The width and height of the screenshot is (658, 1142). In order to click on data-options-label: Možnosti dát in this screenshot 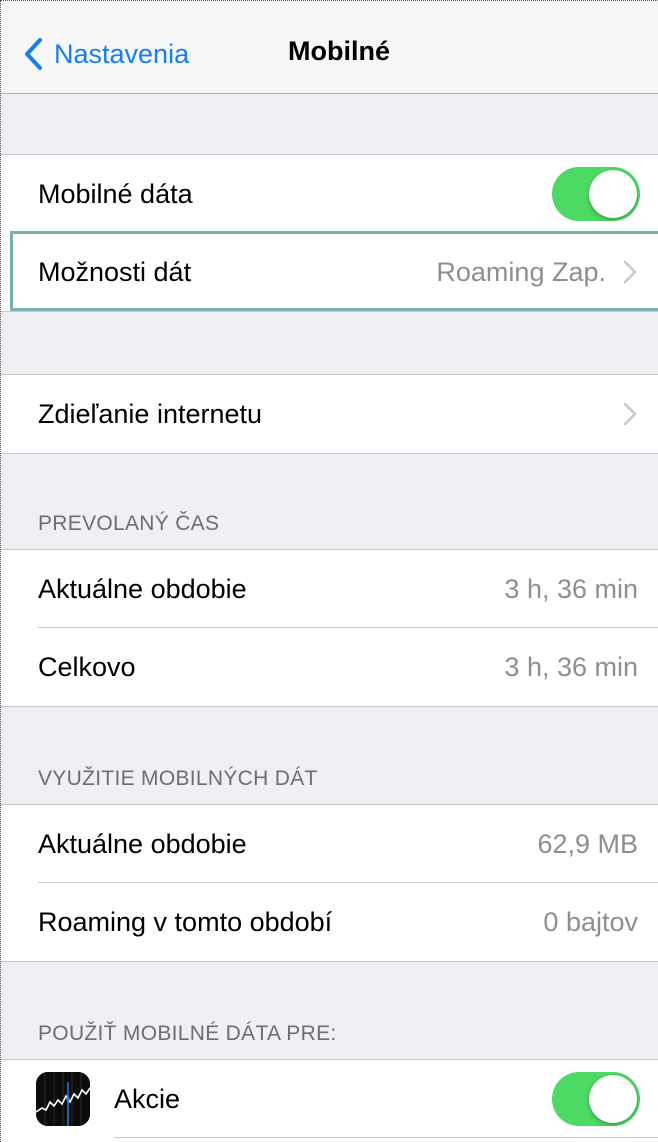, I will do `click(115, 271)`.